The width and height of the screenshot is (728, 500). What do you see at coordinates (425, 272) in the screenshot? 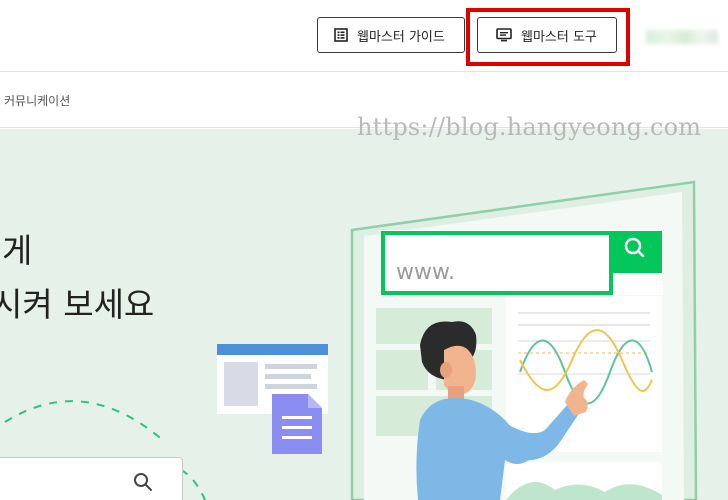
I see `url-text: www.` at bounding box center [425, 272].